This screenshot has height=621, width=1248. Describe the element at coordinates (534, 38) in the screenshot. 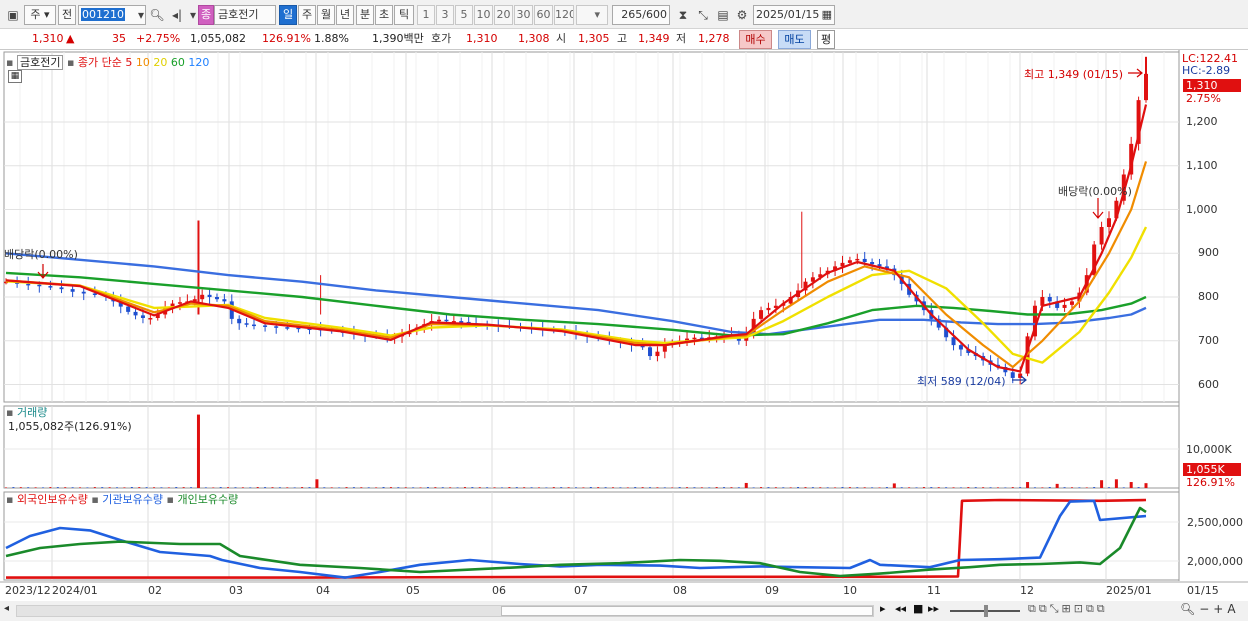

I see `bid-price: 1,308` at that location.